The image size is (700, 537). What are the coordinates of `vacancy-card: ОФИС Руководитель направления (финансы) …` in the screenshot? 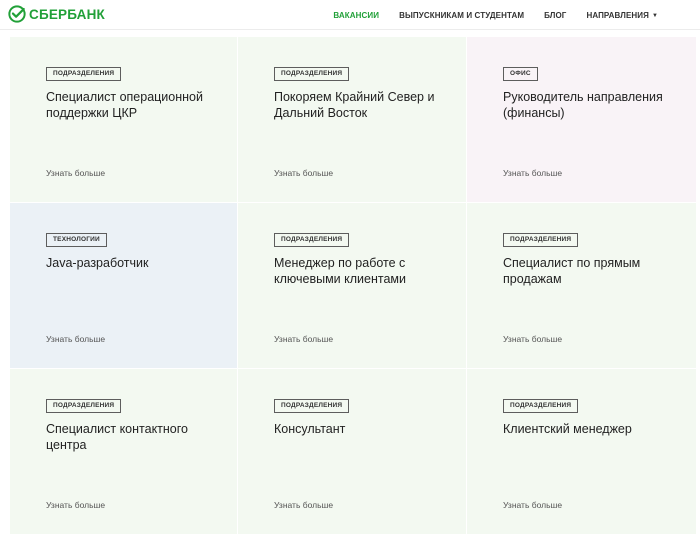 It's located at (582, 120).